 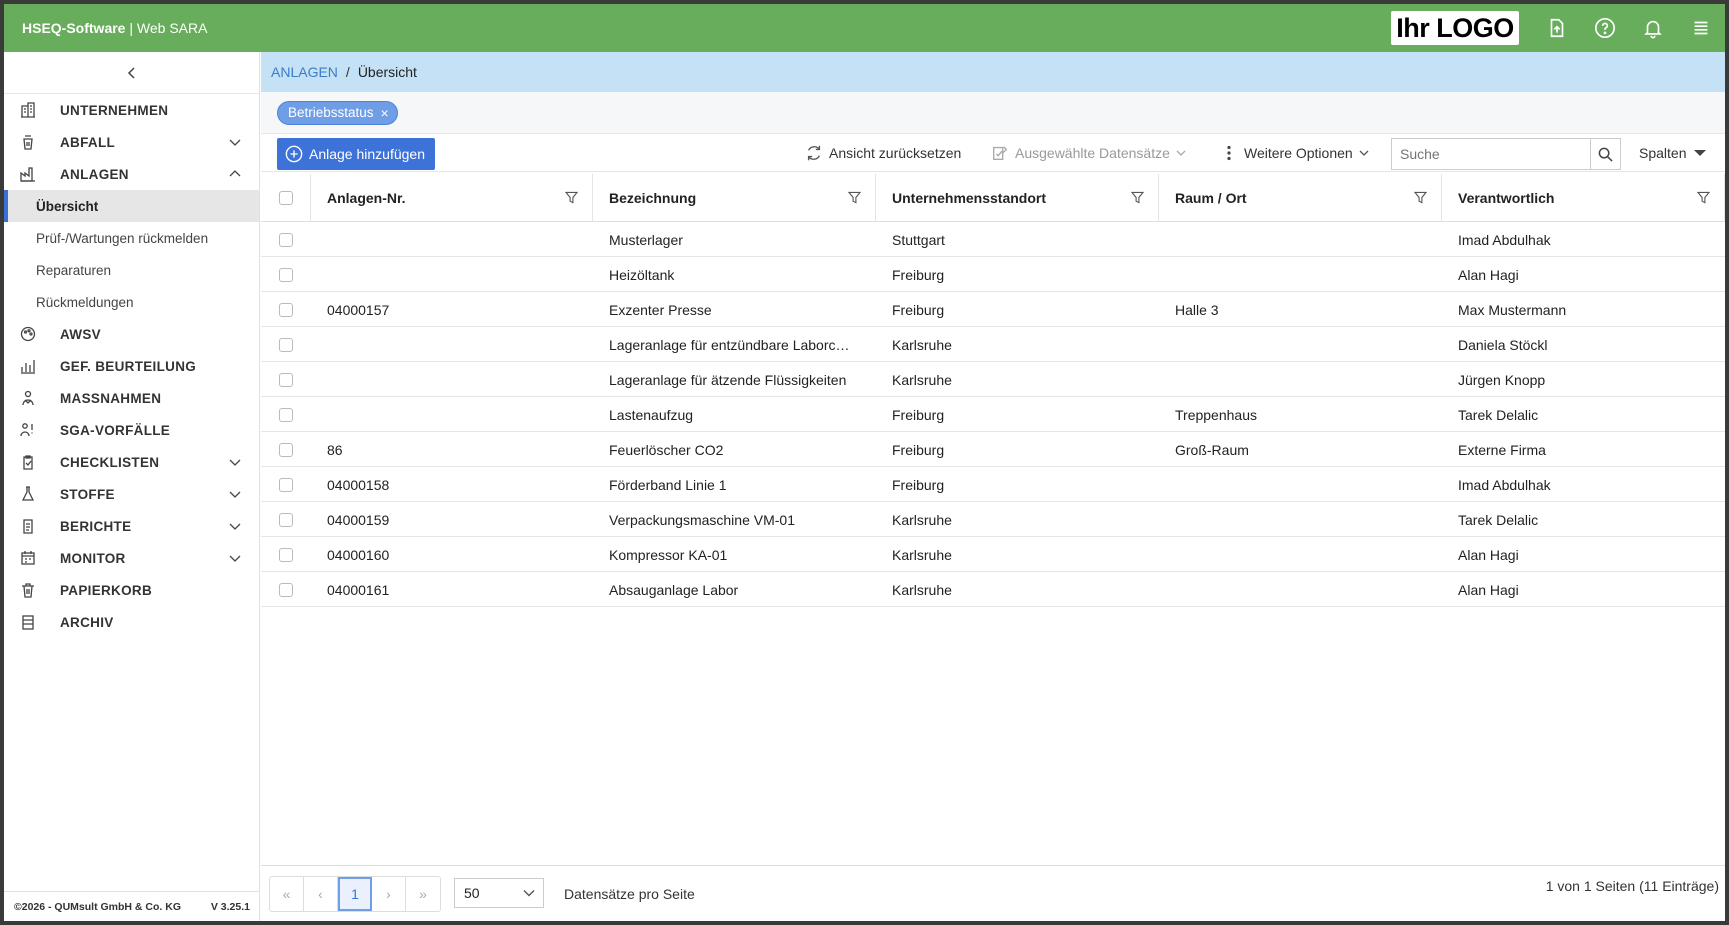 I want to click on search-button, so click(x=1605, y=154).